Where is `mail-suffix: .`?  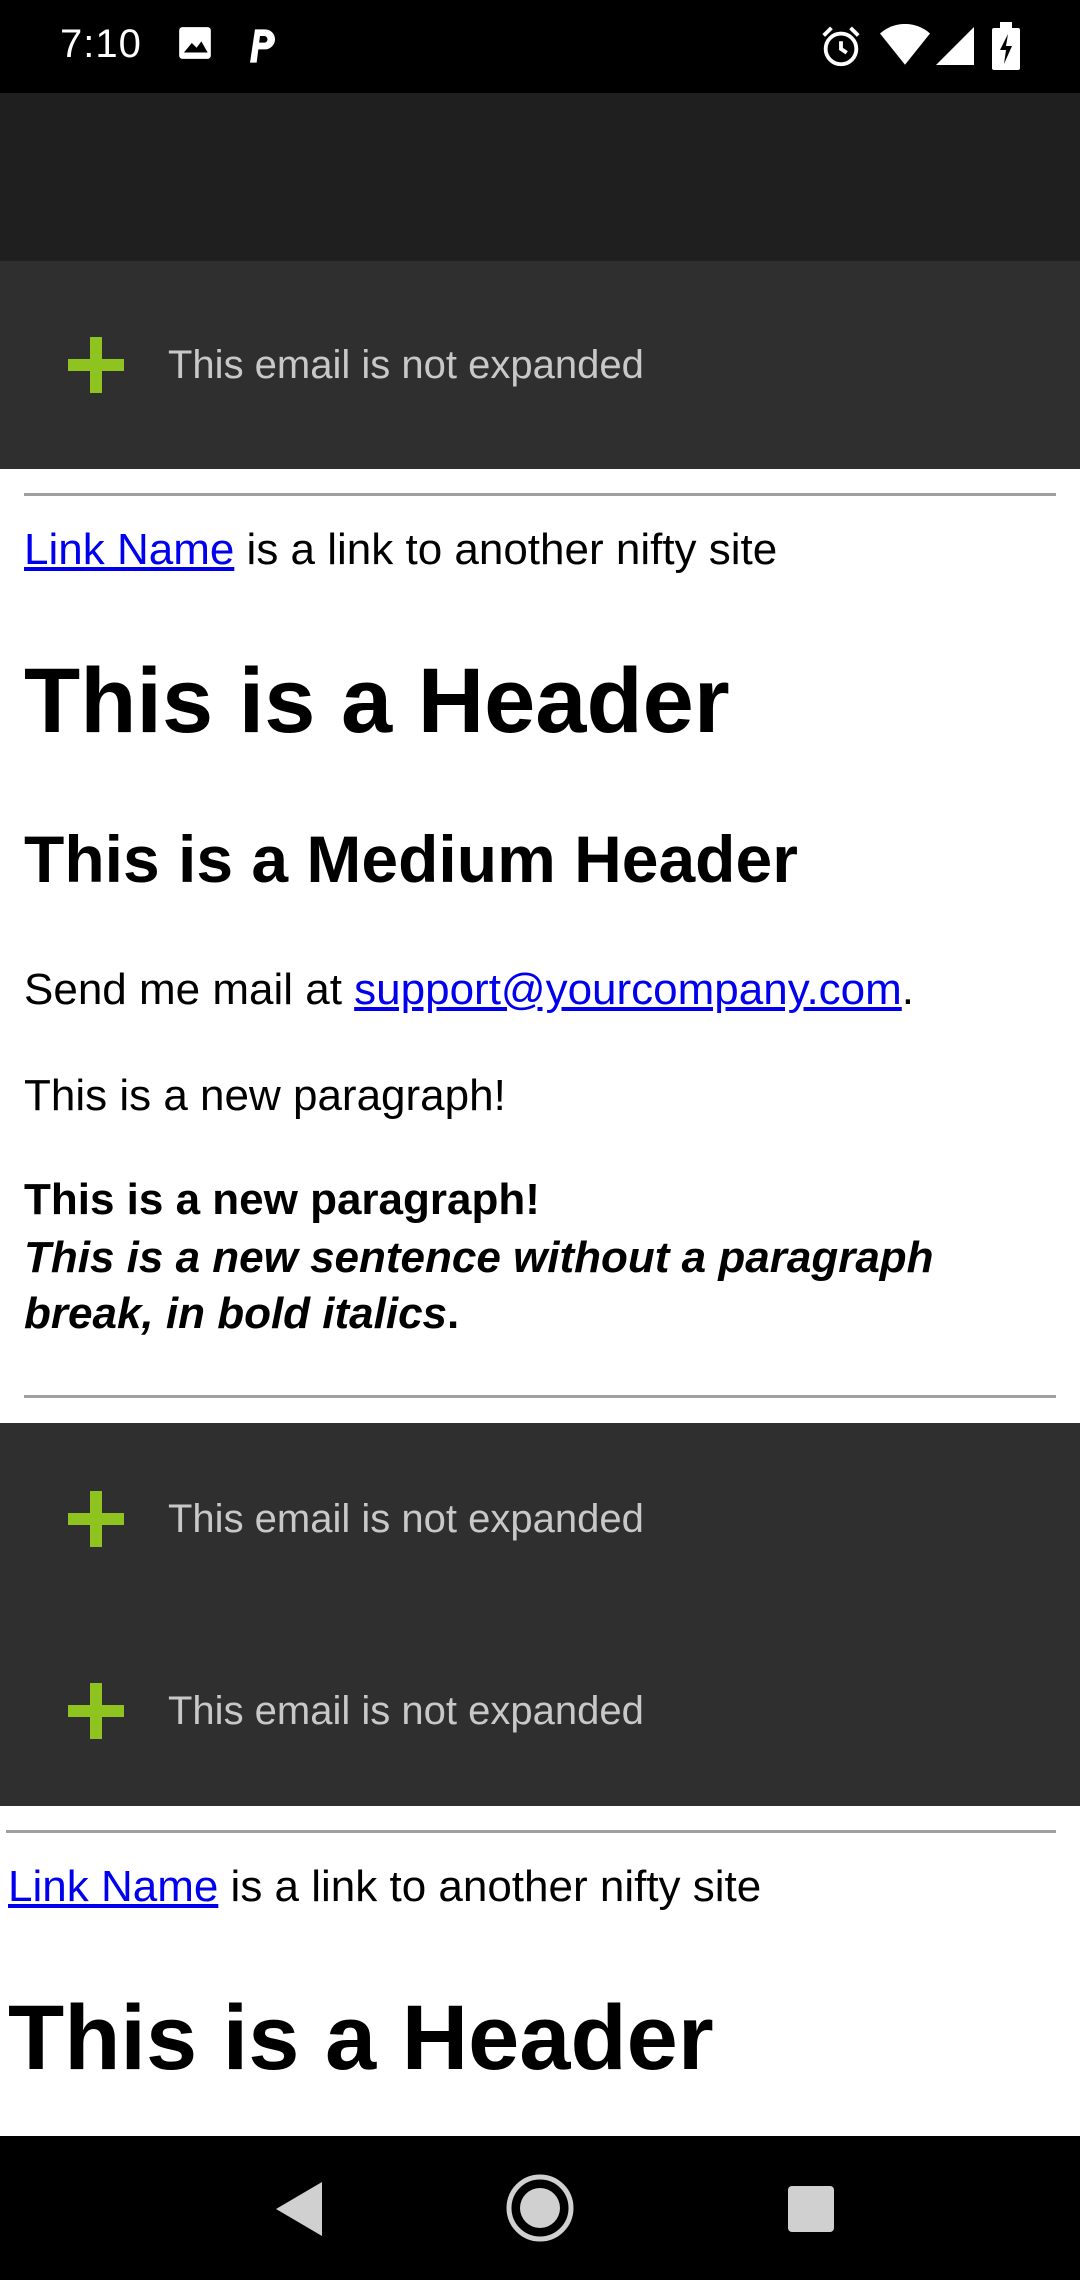 mail-suffix: . is located at coordinates (908, 989).